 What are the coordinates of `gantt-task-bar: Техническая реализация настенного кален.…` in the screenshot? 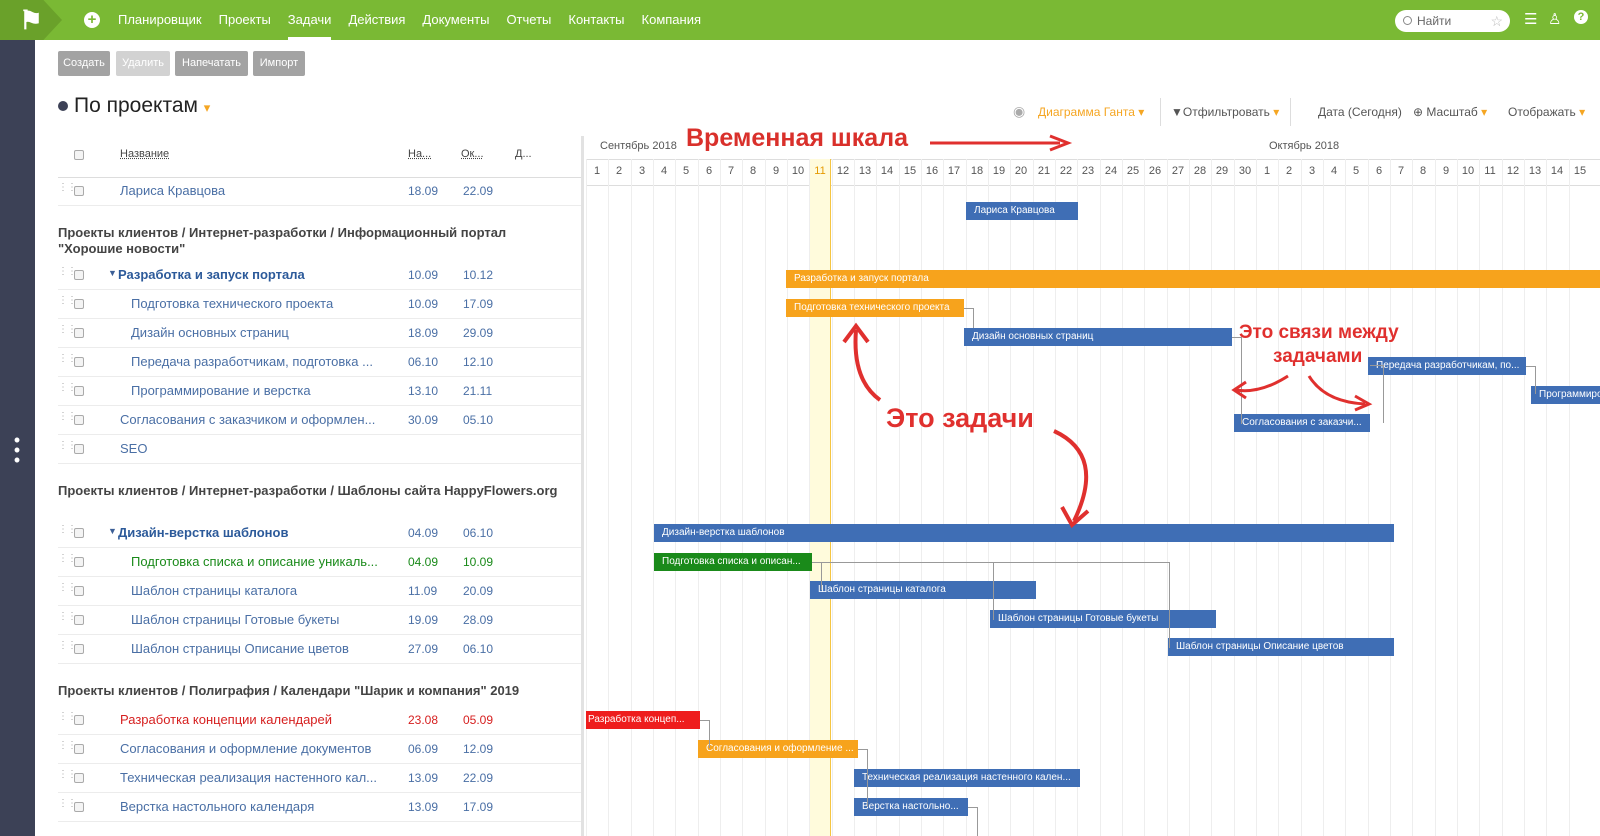 It's located at (967, 778).